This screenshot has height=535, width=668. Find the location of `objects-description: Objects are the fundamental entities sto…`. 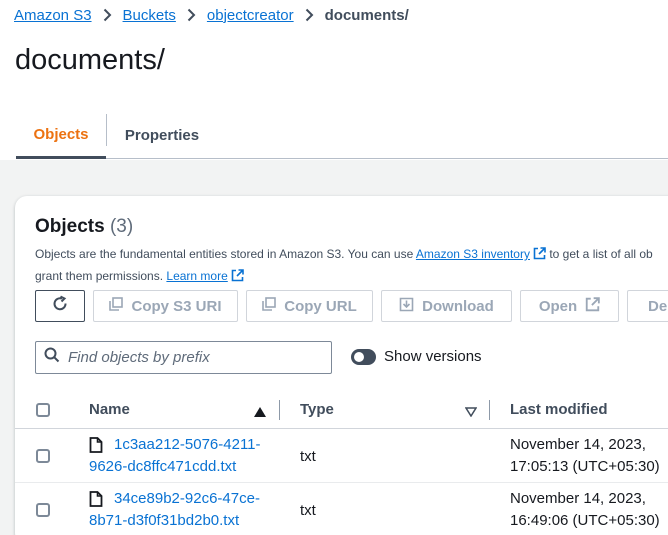

objects-description: Objects are the fundamental entities sto… is located at coordinates (351, 266).